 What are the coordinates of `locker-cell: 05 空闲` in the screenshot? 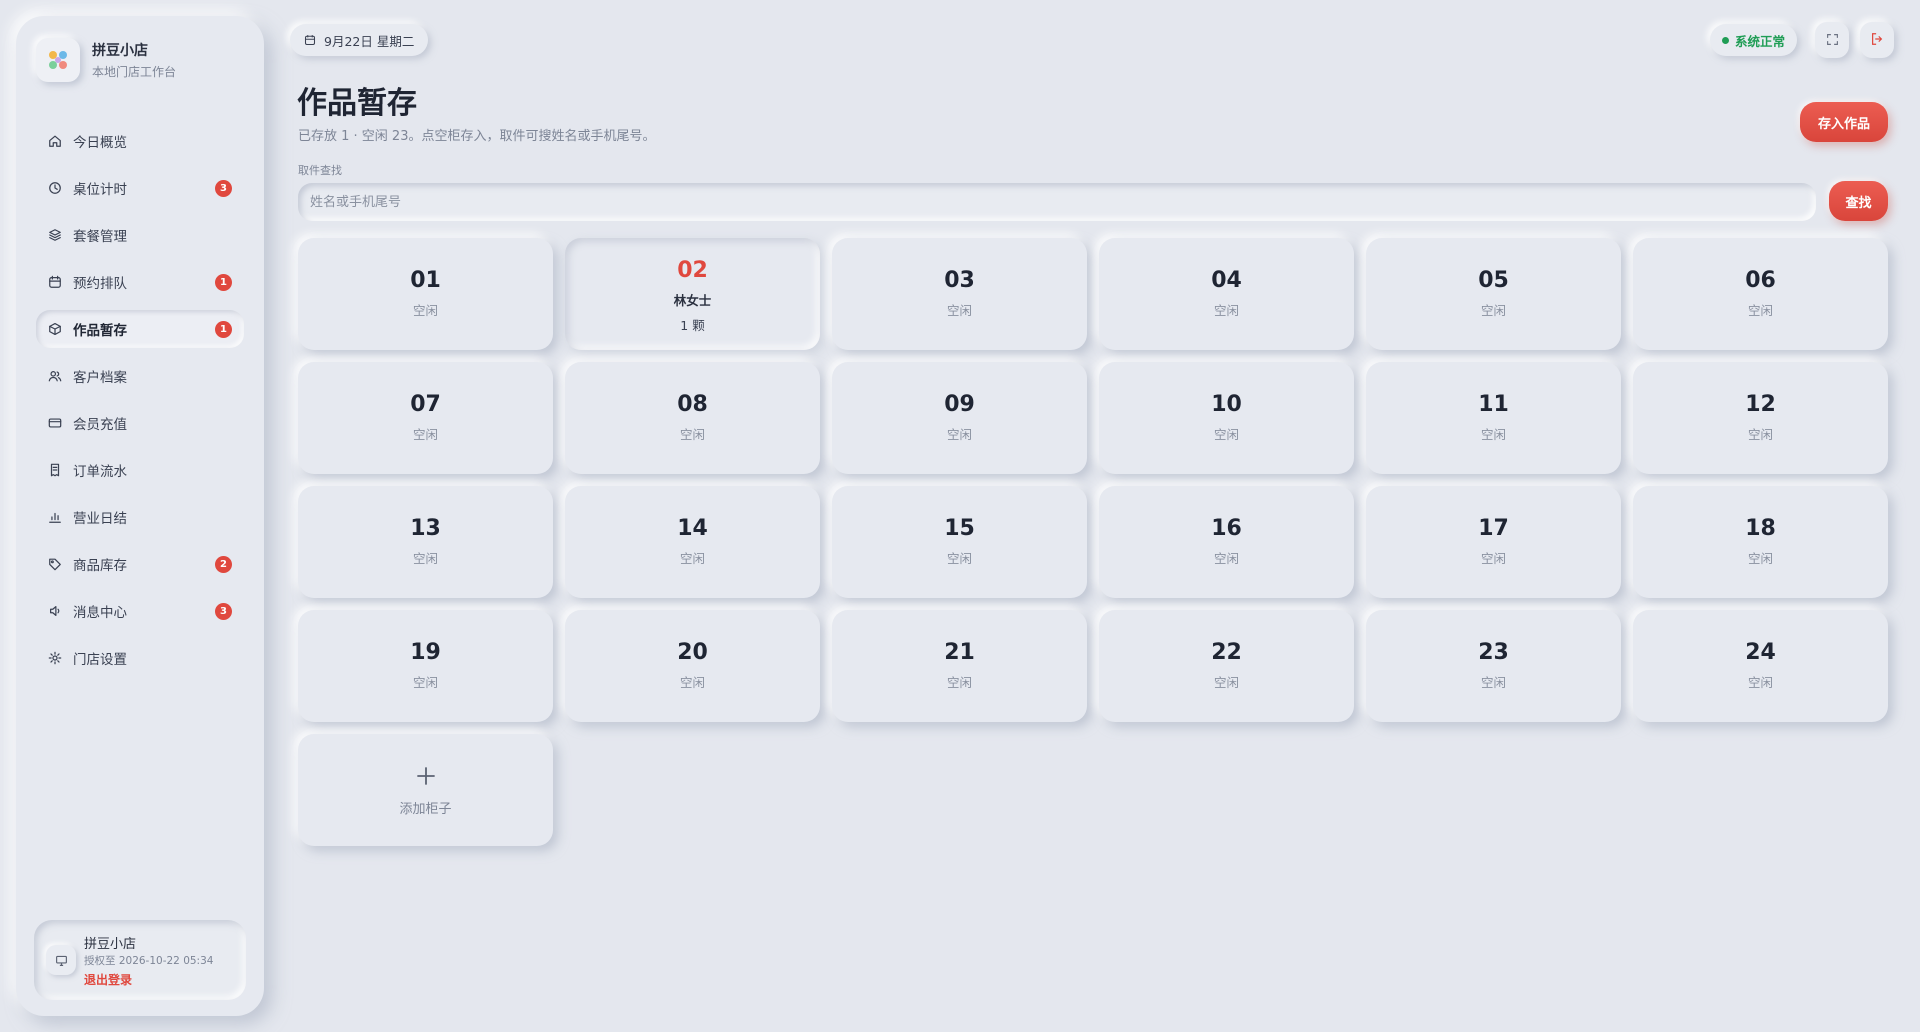 It's located at (1493, 294).